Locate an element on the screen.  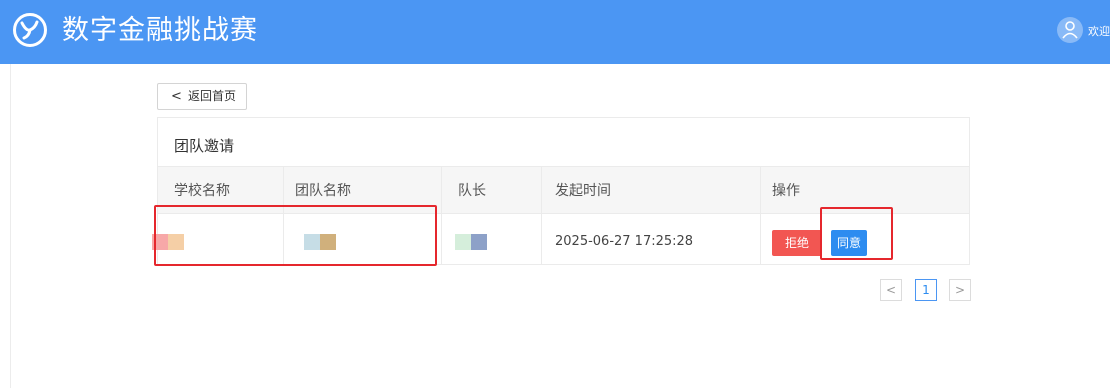
pagination-next: > is located at coordinates (960, 290).